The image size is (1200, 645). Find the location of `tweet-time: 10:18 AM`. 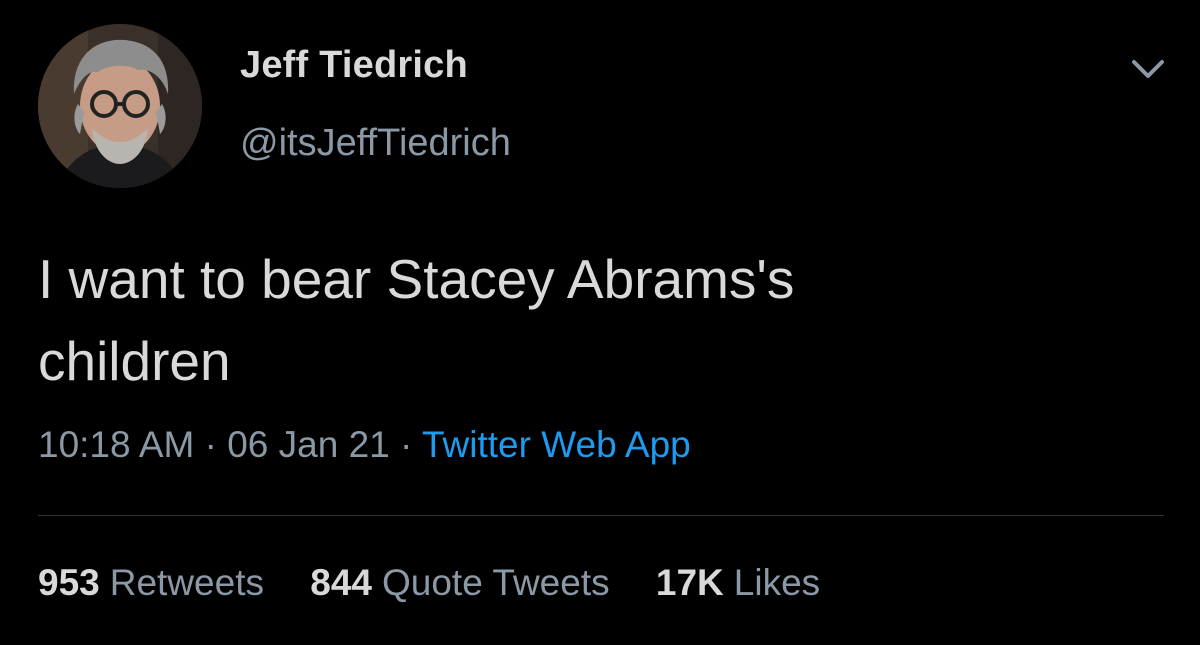

tweet-time: 10:18 AM is located at coordinates (116, 444).